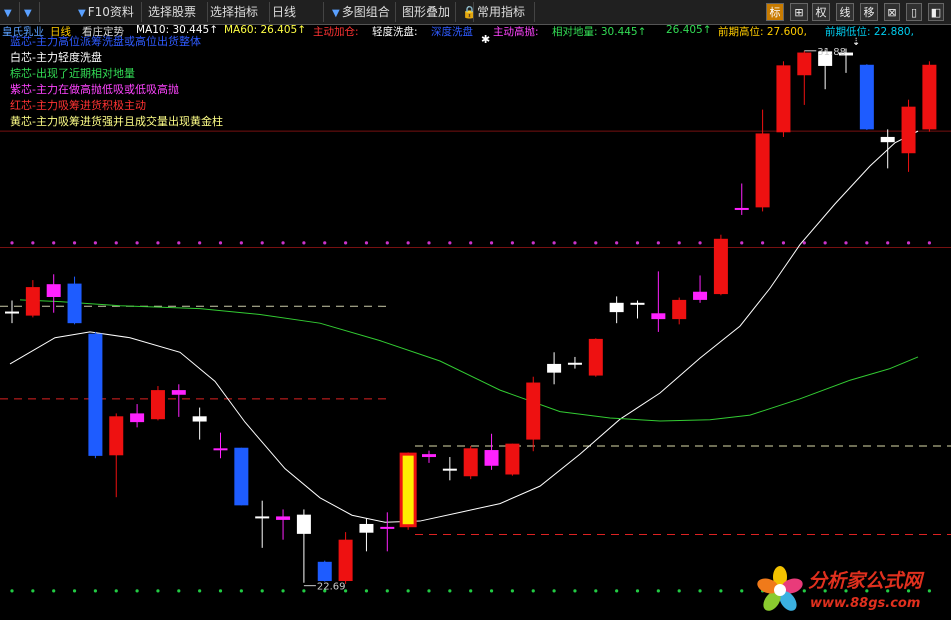 The height and width of the screenshot is (620, 951). What do you see at coordinates (775, 12) in the screenshot?
I see `toolbar-icon-0: 标` at bounding box center [775, 12].